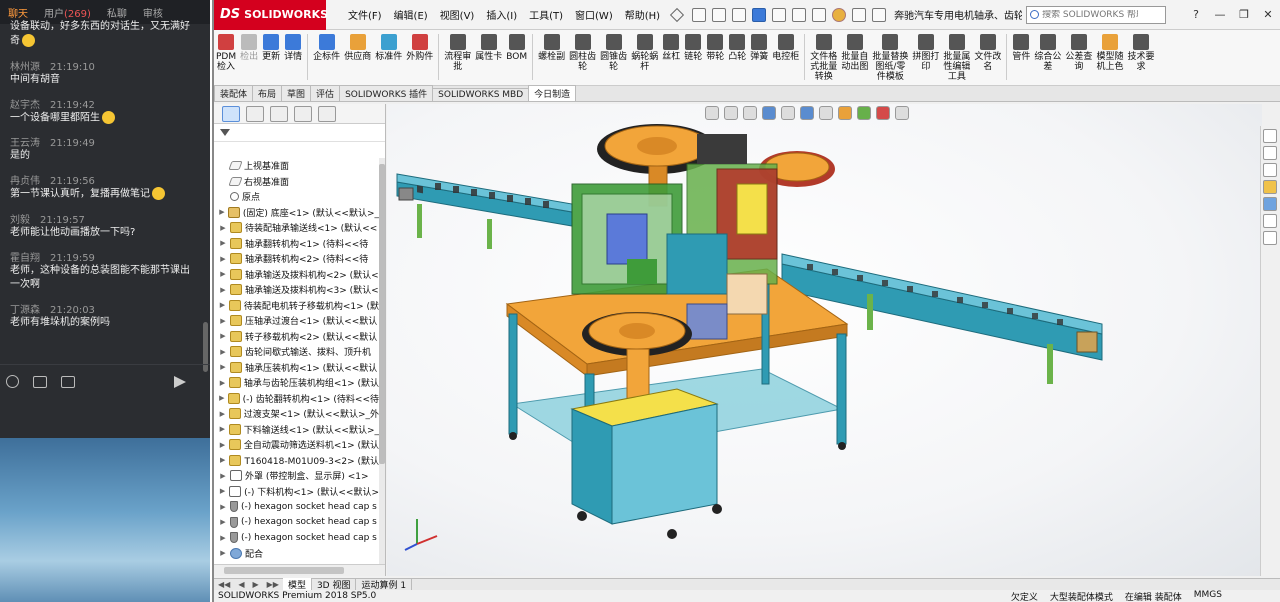  Describe the element at coordinates (693, 48) in the screenshot. I see `ribbon-button: 链轮` at that location.